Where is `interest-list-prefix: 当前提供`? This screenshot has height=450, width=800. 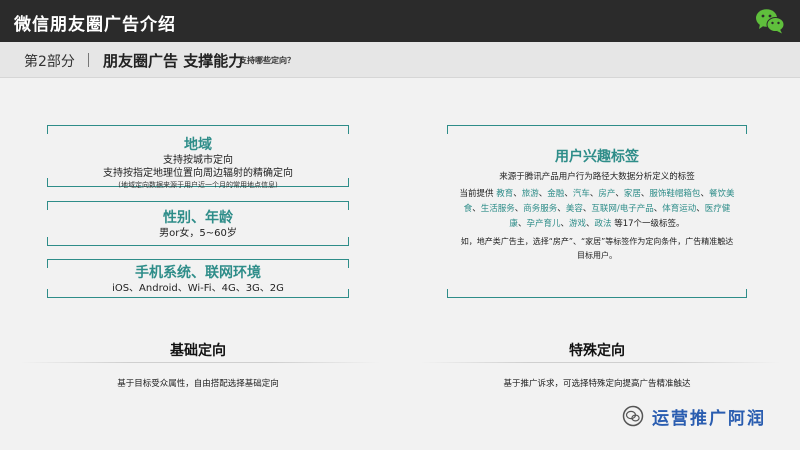 interest-list-prefix: 当前提供 is located at coordinates (478, 194).